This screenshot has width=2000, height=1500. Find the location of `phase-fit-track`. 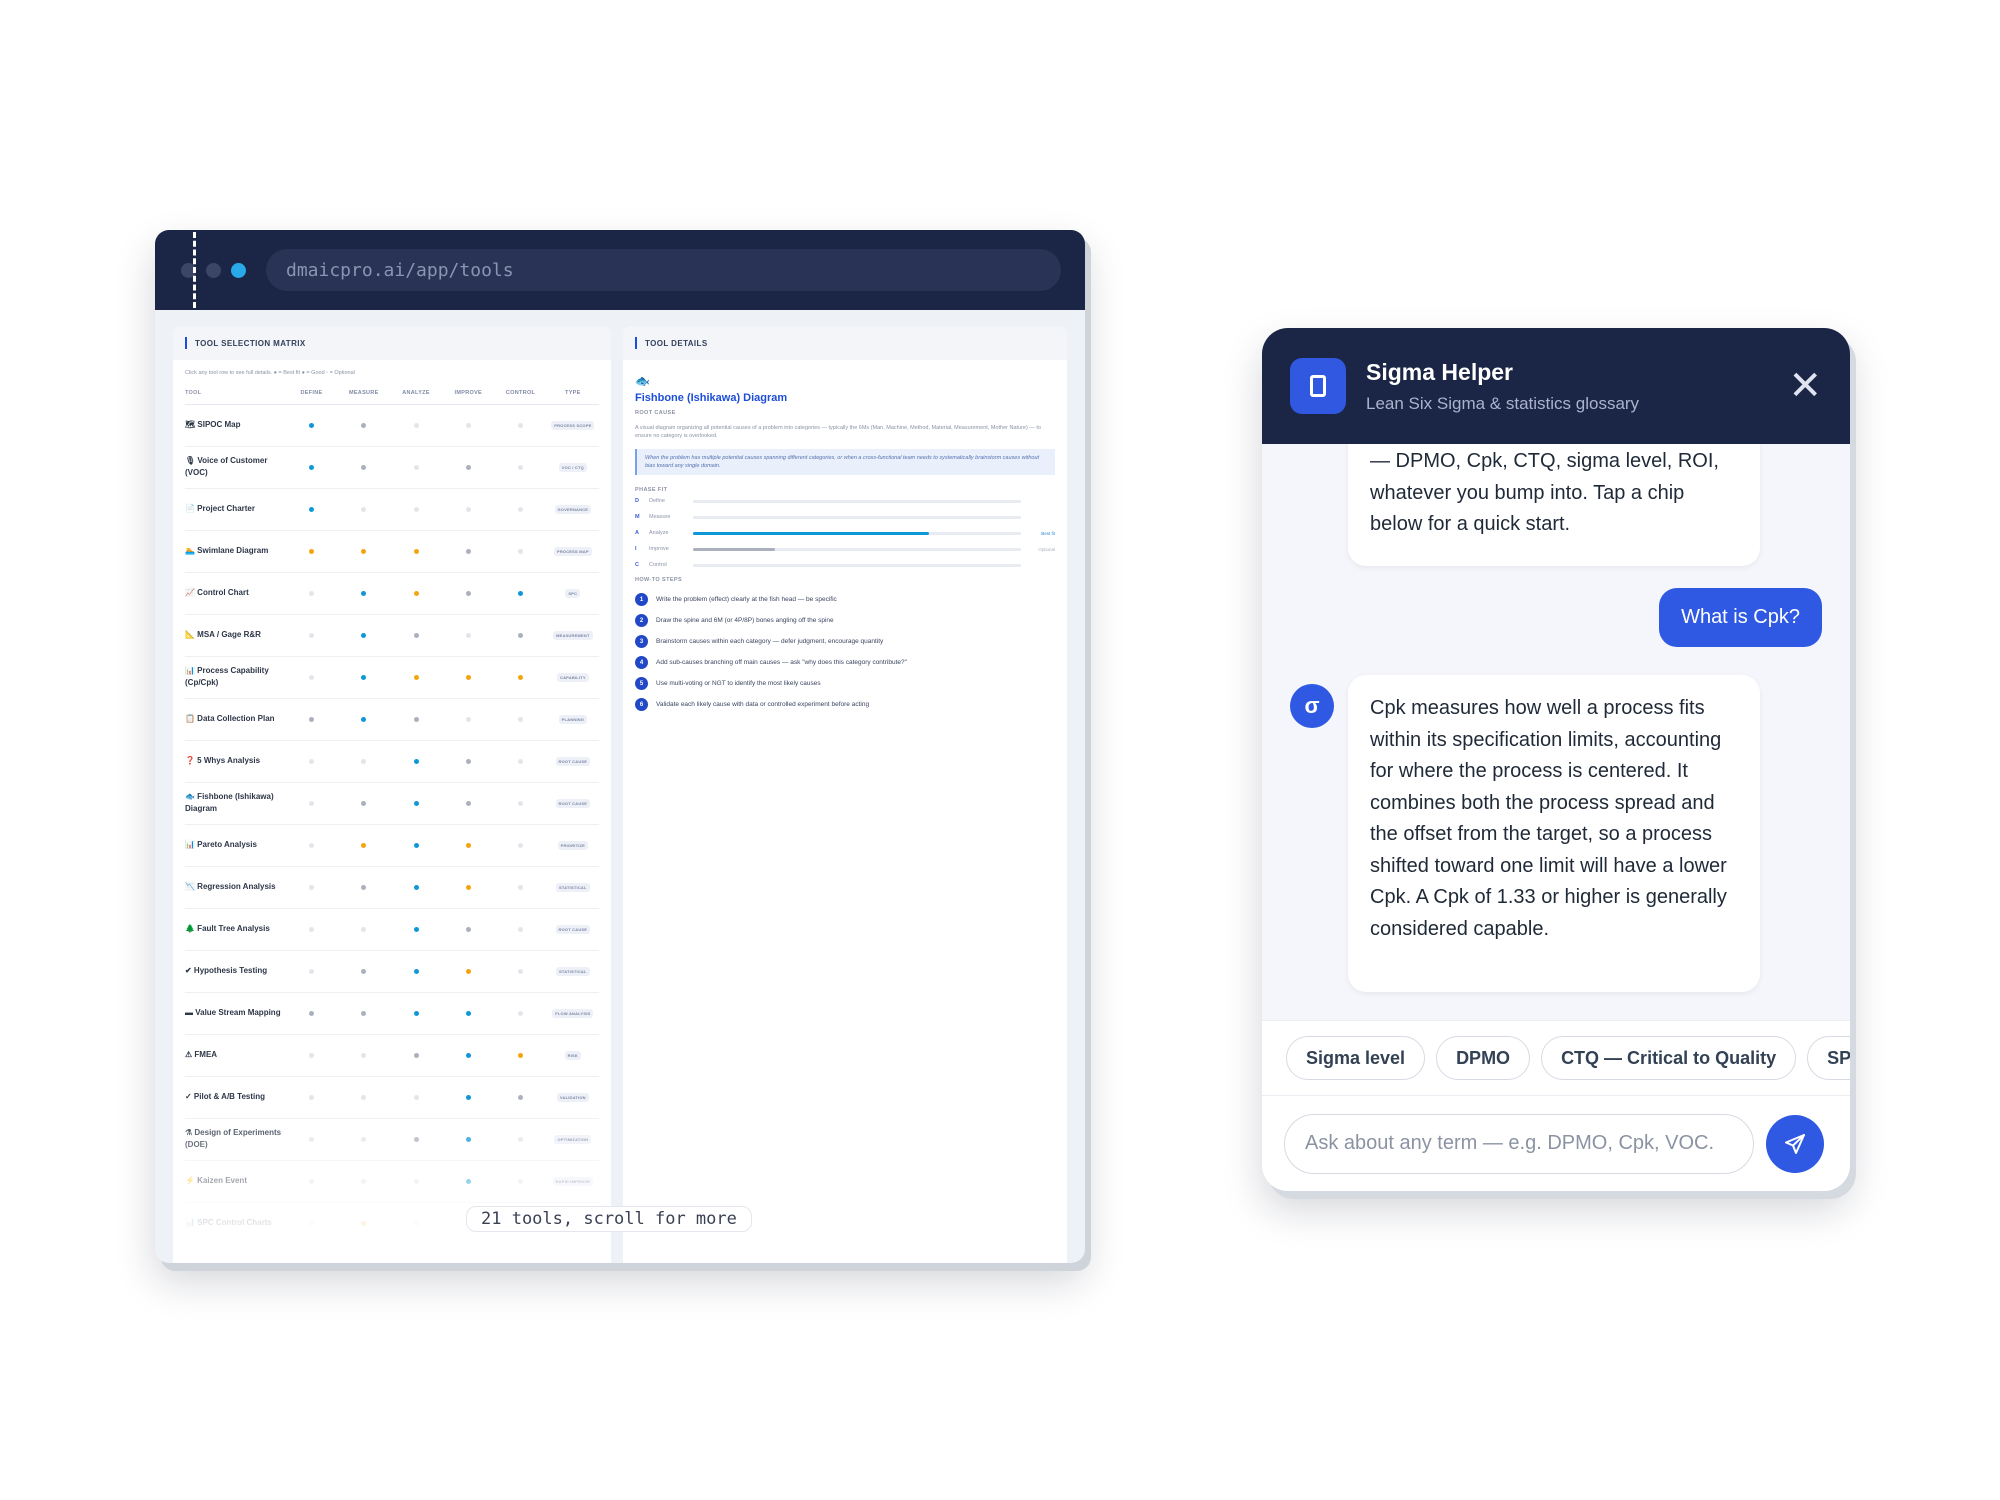

phase-fit-track is located at coordinates (857, 501).